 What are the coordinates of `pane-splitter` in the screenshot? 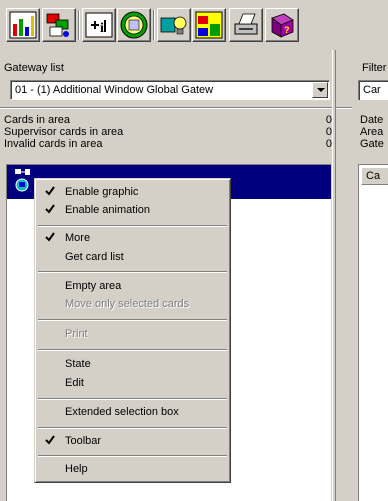 It's located at (334, 275).